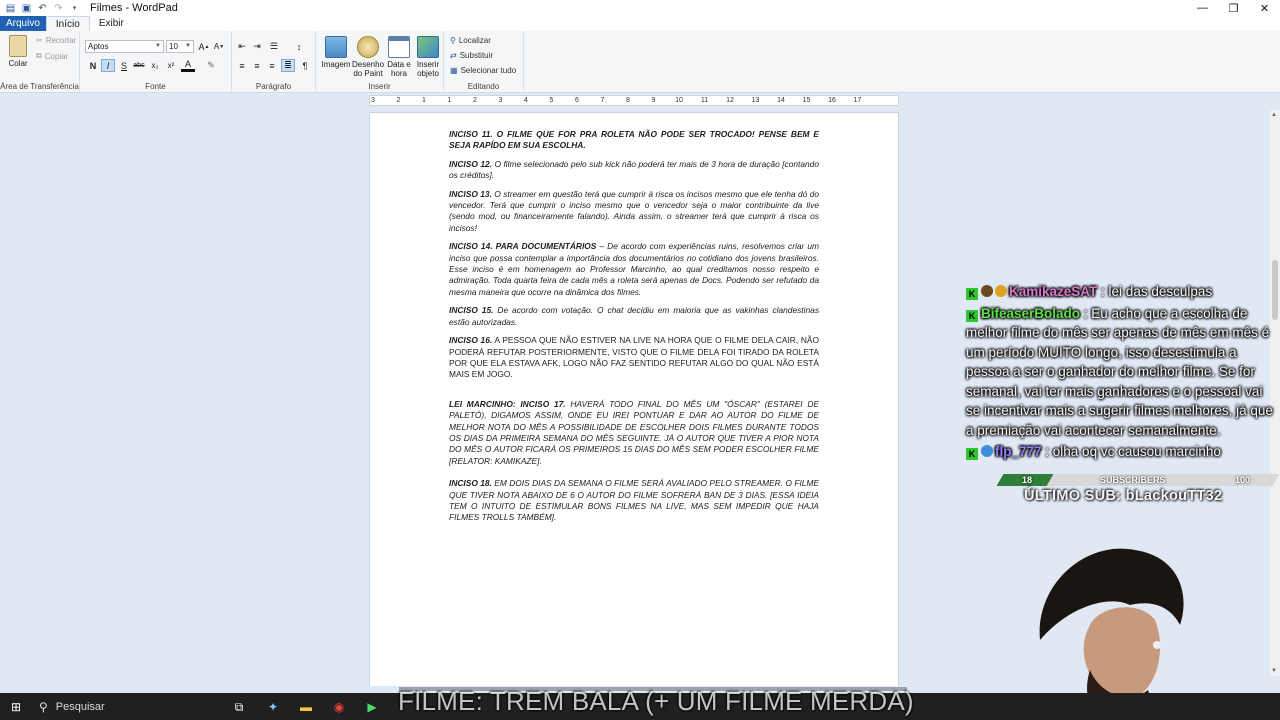  I want to click on search-placeholder: Pesquisar, so click(80, 706).